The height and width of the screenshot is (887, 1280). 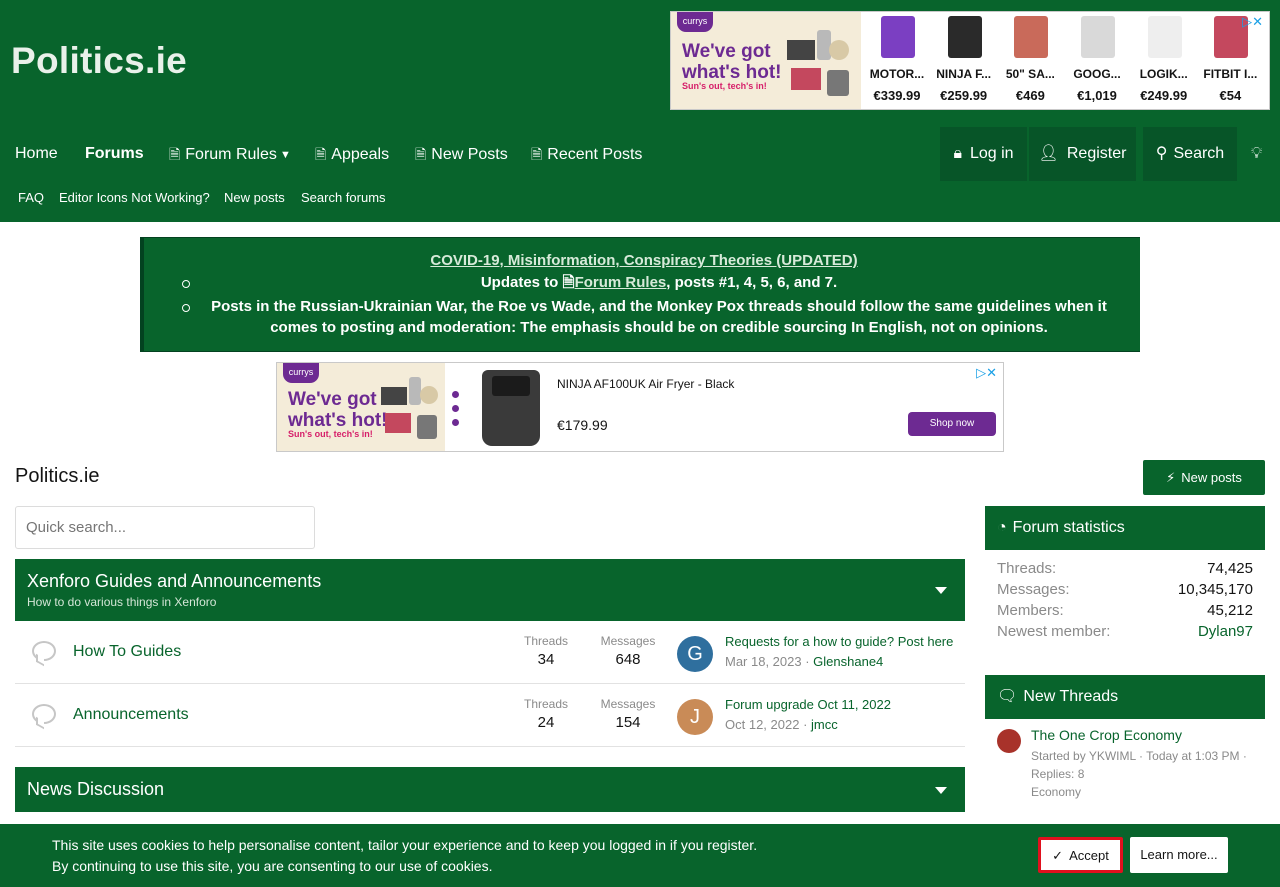 I want to click on nav-forum-rules-dropdown: ▼, so click(x=285, y=154).